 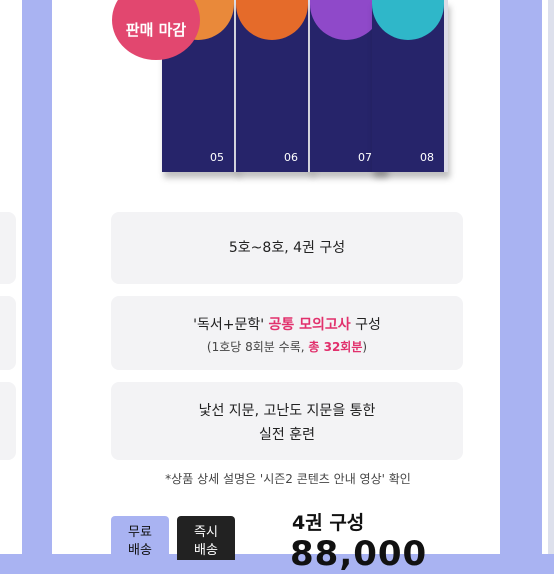 What do you see at coordinates (287, 421) in the screenshot?
I see `info-box-training: 낯선 지문, 고난도 지문을 통한 실전 훈련` at bounding box center [287, 421].